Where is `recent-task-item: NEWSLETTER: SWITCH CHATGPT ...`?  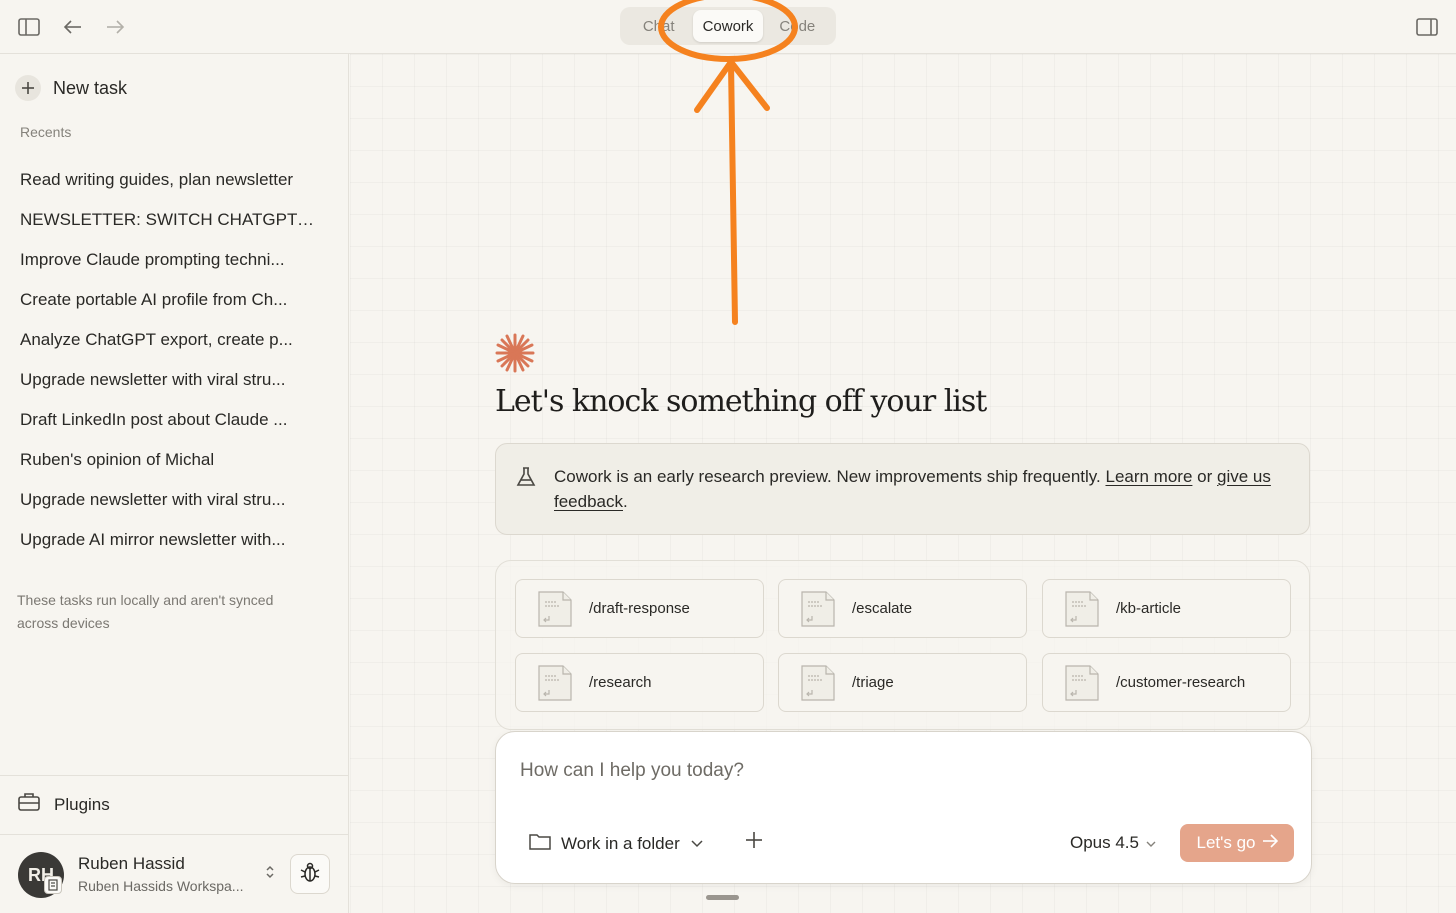
recent-task-item: NEWSLETTER: SWITCH CHATGPT ... is located at coordinates (167, 227).